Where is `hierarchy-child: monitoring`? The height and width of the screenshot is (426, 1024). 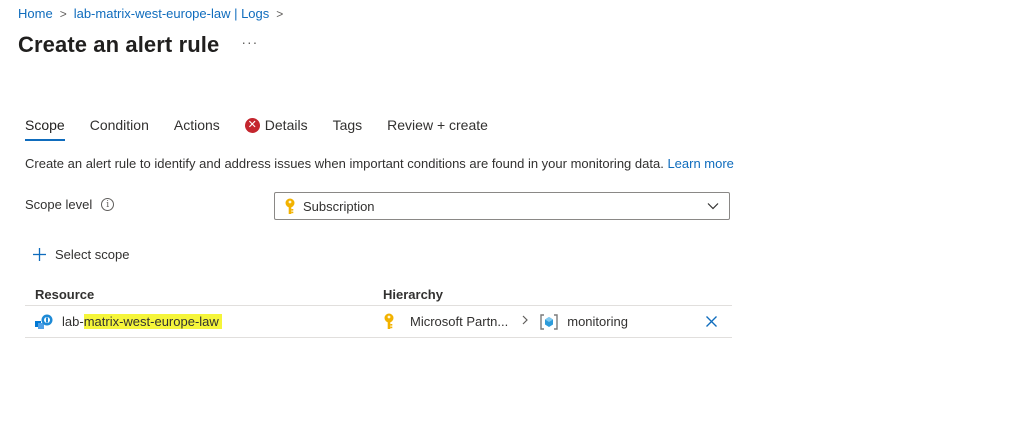
hierarchy-child: monitoring is located at coordinates (597, 321).